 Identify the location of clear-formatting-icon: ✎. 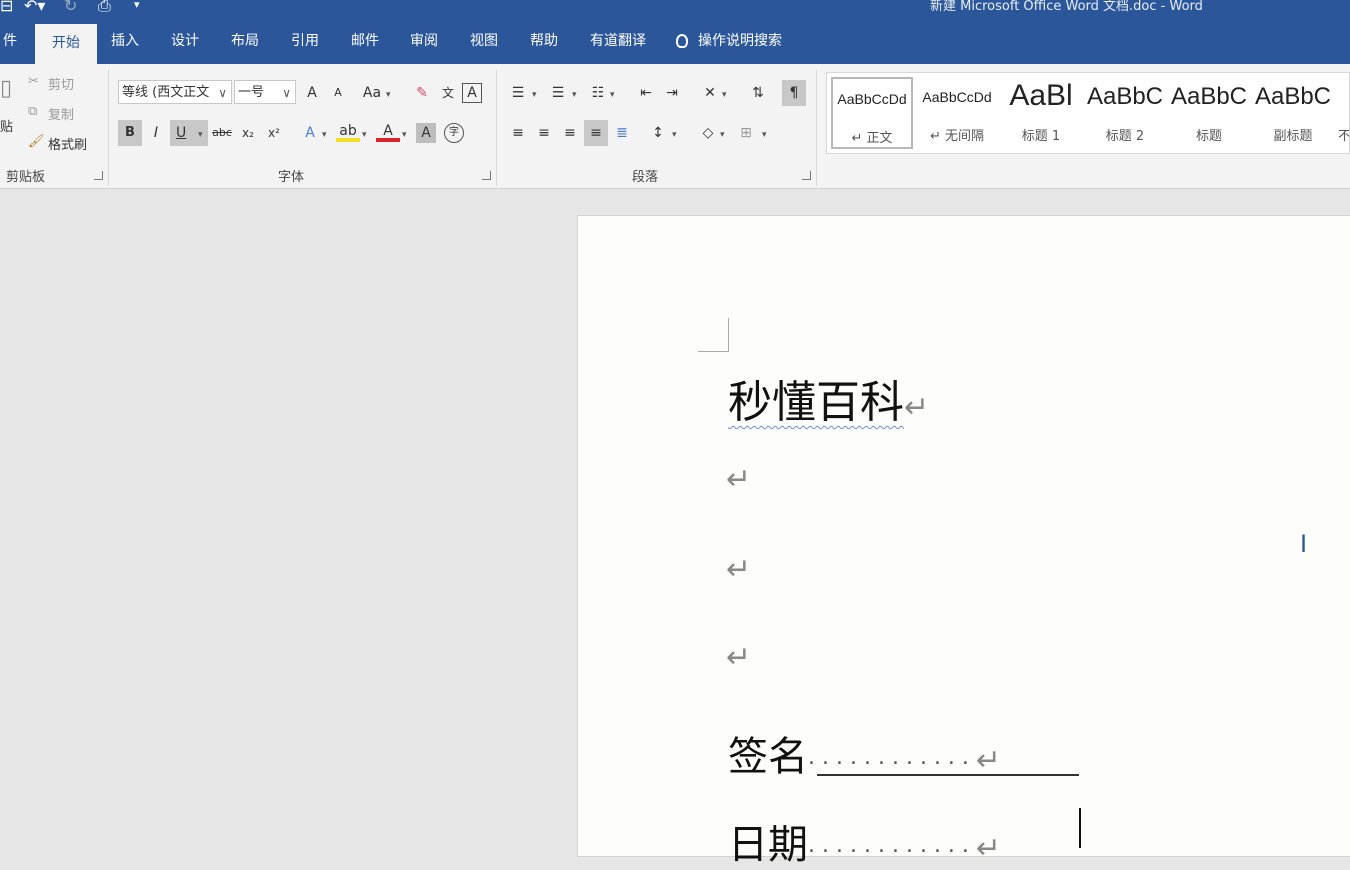
(422, 93).